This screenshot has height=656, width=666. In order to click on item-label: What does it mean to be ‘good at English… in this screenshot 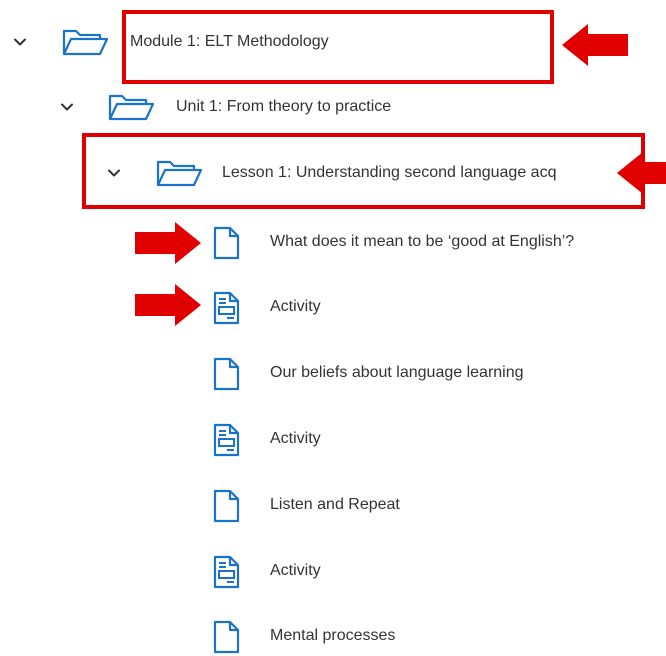, I will do `click(422, 241)`.